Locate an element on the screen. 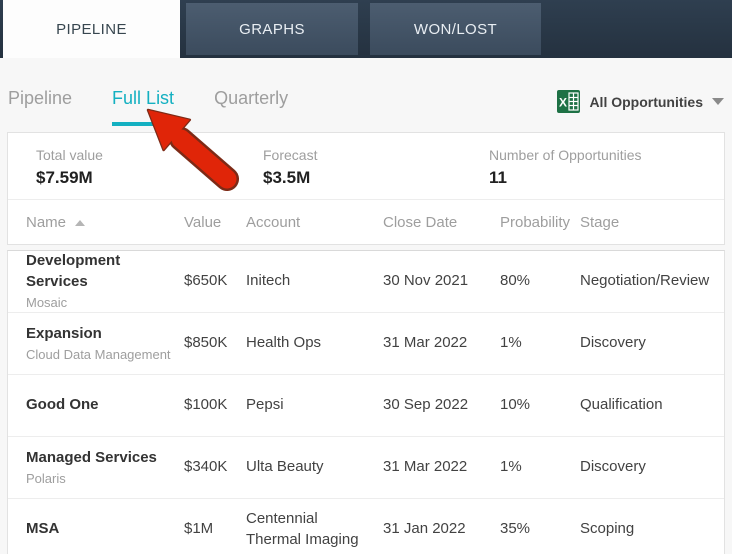 This screenshot has height=554, width=732. cell-account: Pepsi is located at coordinates (265, 405).